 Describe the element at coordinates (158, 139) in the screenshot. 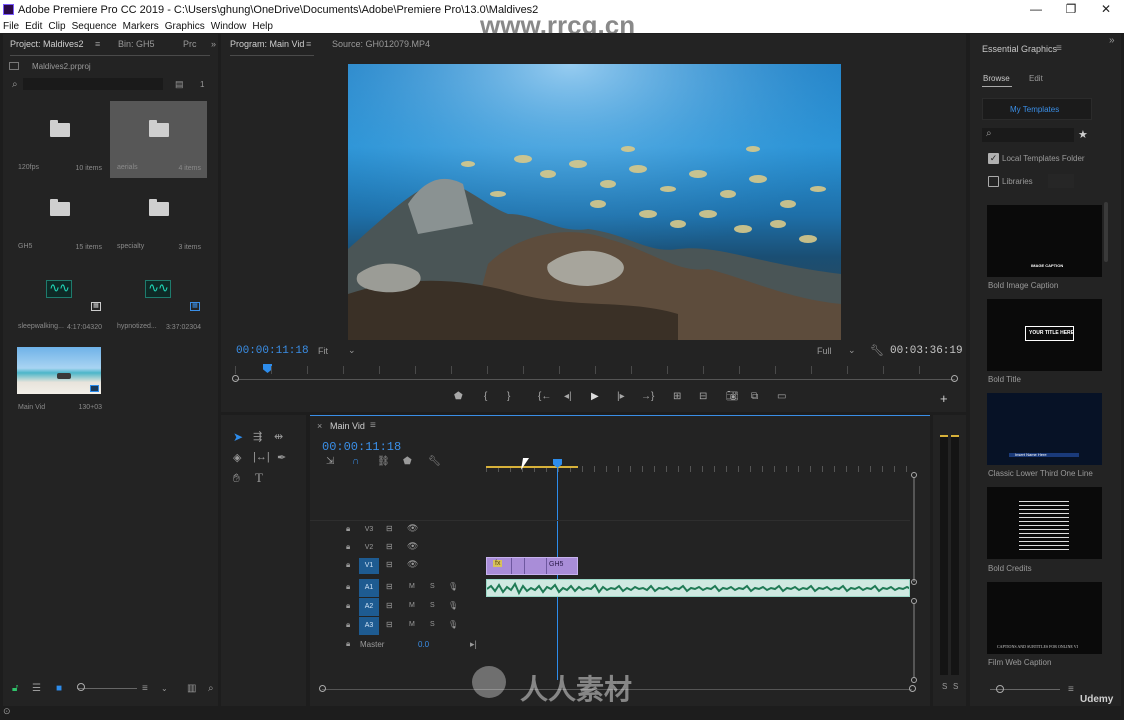

I see `bin-aerials: aerials 4 items` at that location.